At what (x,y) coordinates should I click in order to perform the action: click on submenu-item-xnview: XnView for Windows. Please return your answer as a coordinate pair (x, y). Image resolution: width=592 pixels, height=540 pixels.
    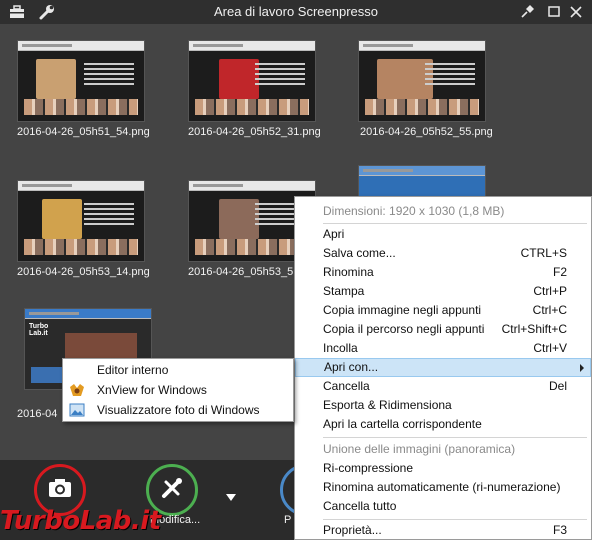
    Looking at the image, I should click on (178, 390).